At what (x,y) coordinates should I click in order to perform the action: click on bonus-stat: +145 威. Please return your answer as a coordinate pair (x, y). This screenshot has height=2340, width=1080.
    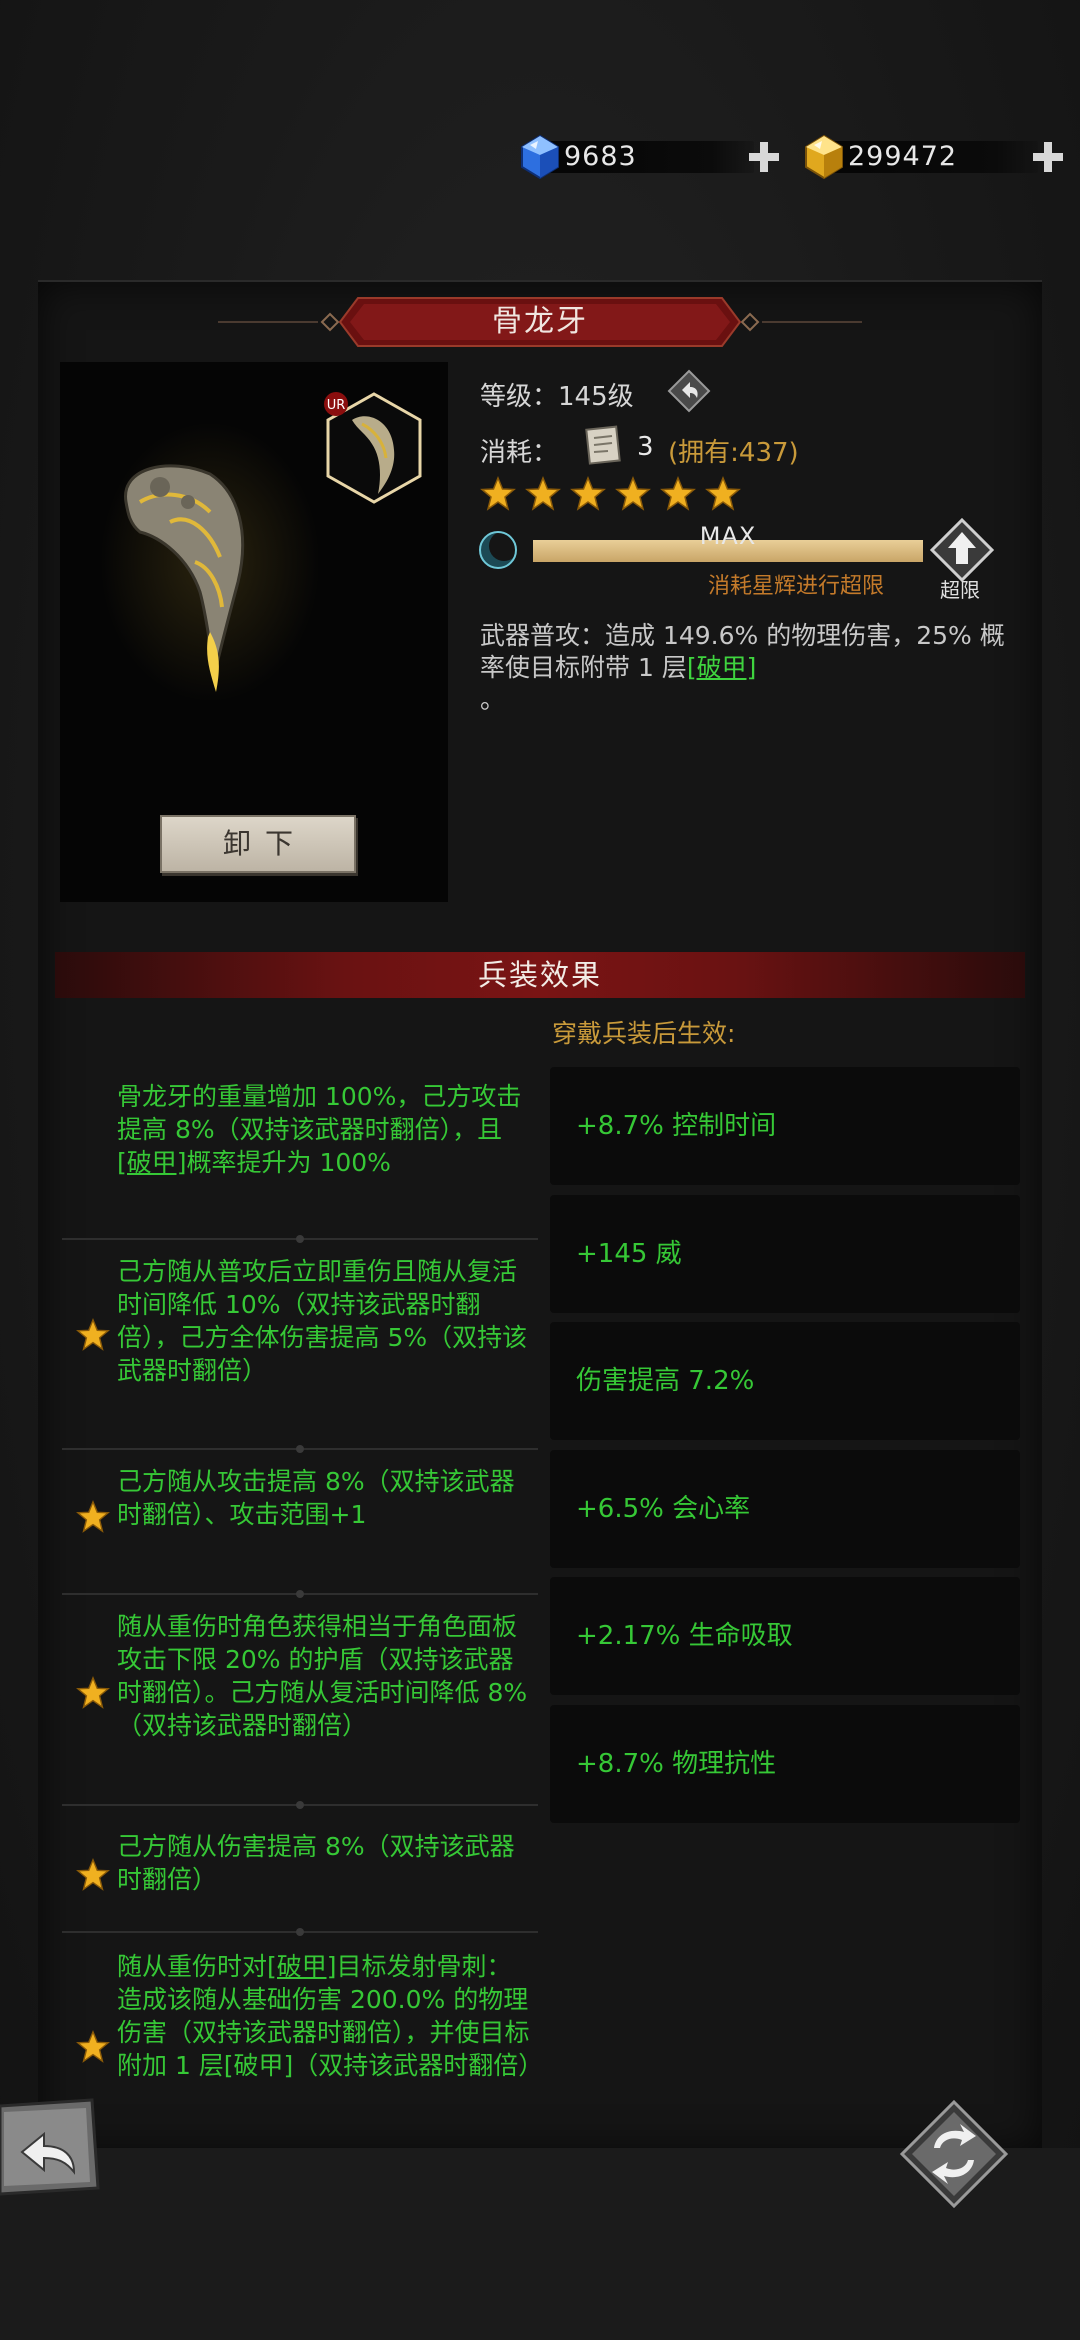
    Looking at the image, I should click on (785, 1253).